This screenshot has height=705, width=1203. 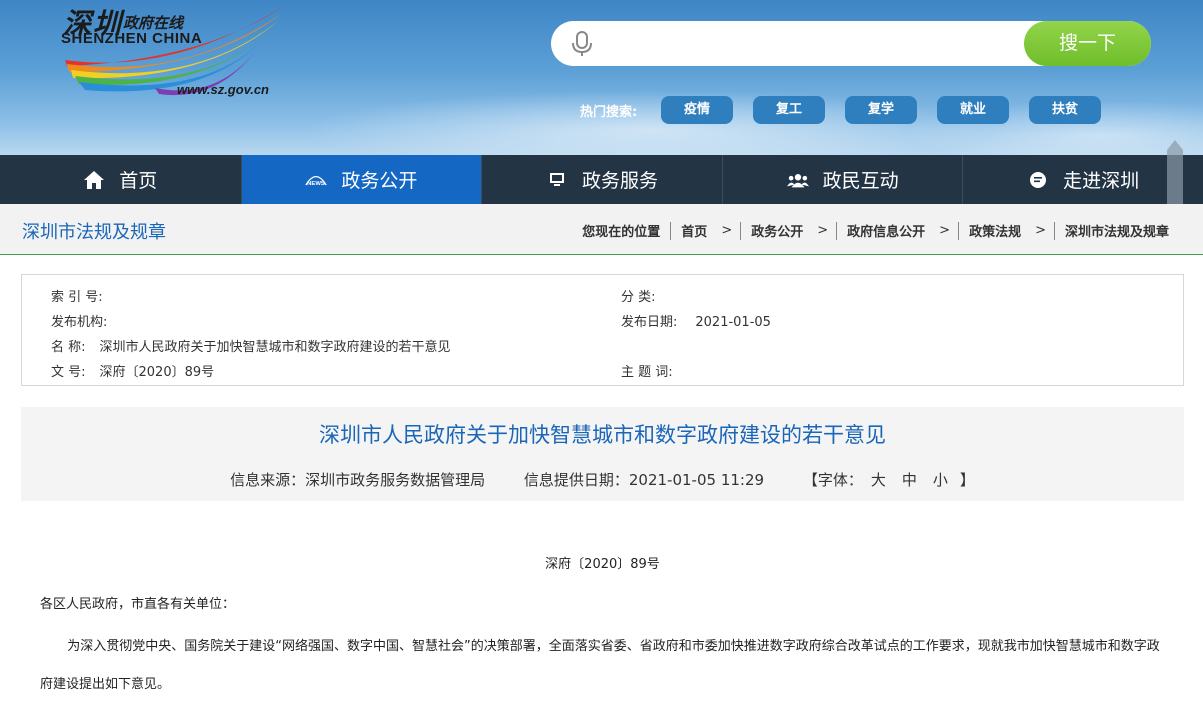 What do you see at coordinates (602, 435) in the screenshot?
I see `article-title: 深圳市人民政府关于加快智慧城市和数字政府建设的若干意见` at bounding box center [602, 435].